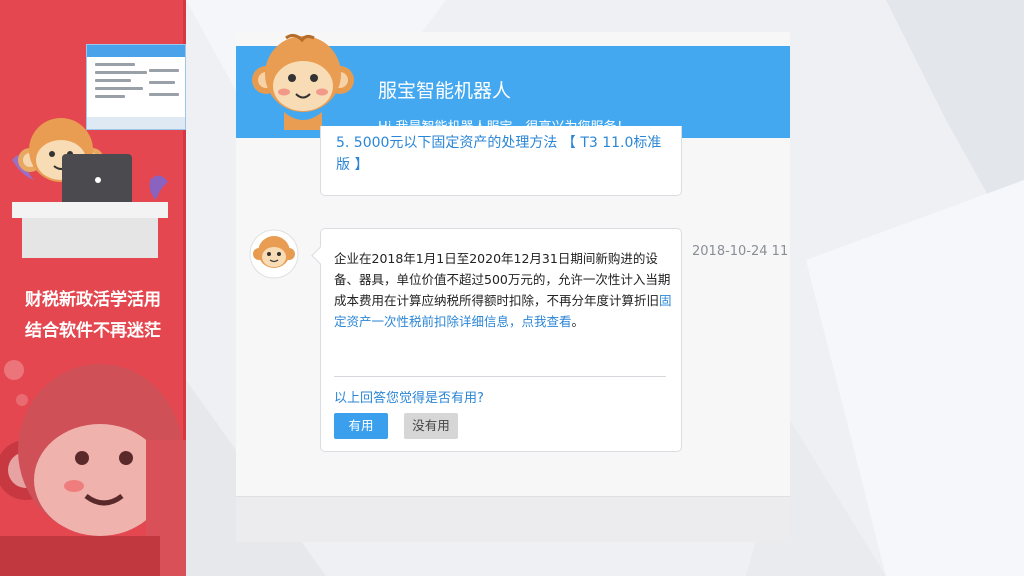 The image size is (1024, 576). Describe the element at coordinates (361, 426) in the screenshot. I see `useful-button: 有用` at that location.